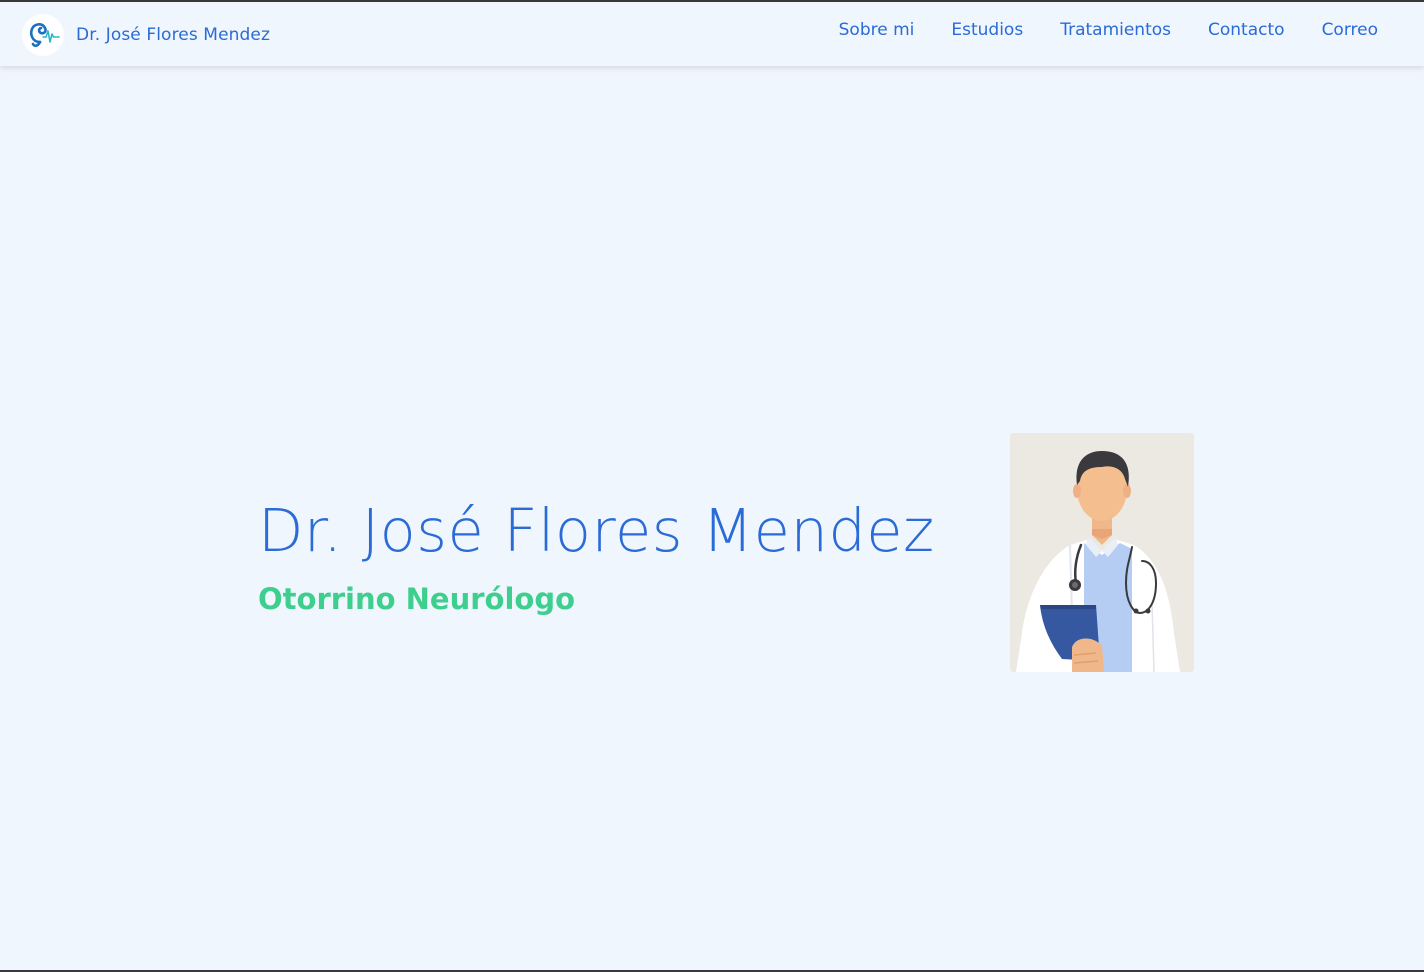 This screenshot has height=972, width=1424. Describe the element at coordinates (877, 30) in the screenshot. I see `nav-link-sobre-mi: Sobre mi` at that location.